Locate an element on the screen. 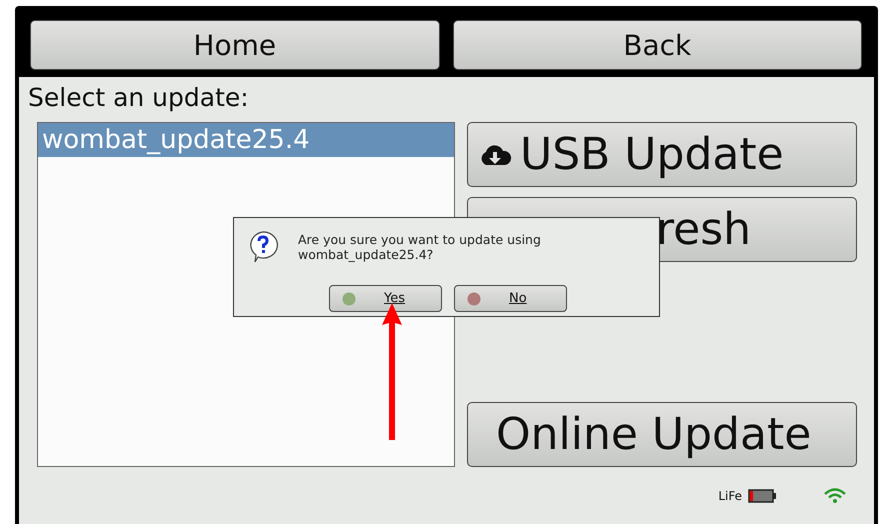  dialog-button: Yes is located at coordinates (385, 298).